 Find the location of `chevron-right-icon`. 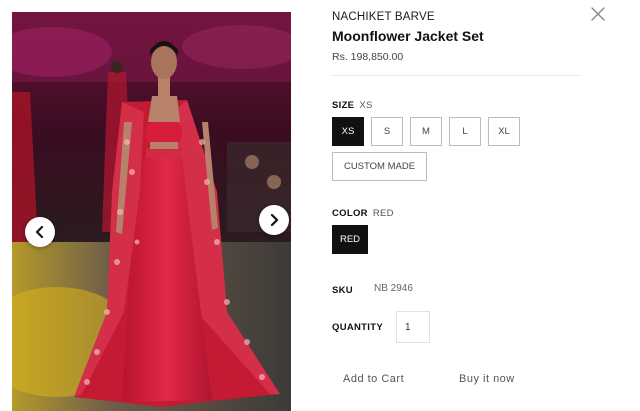

chevron-right-icon is located at coordinates (274, 220).